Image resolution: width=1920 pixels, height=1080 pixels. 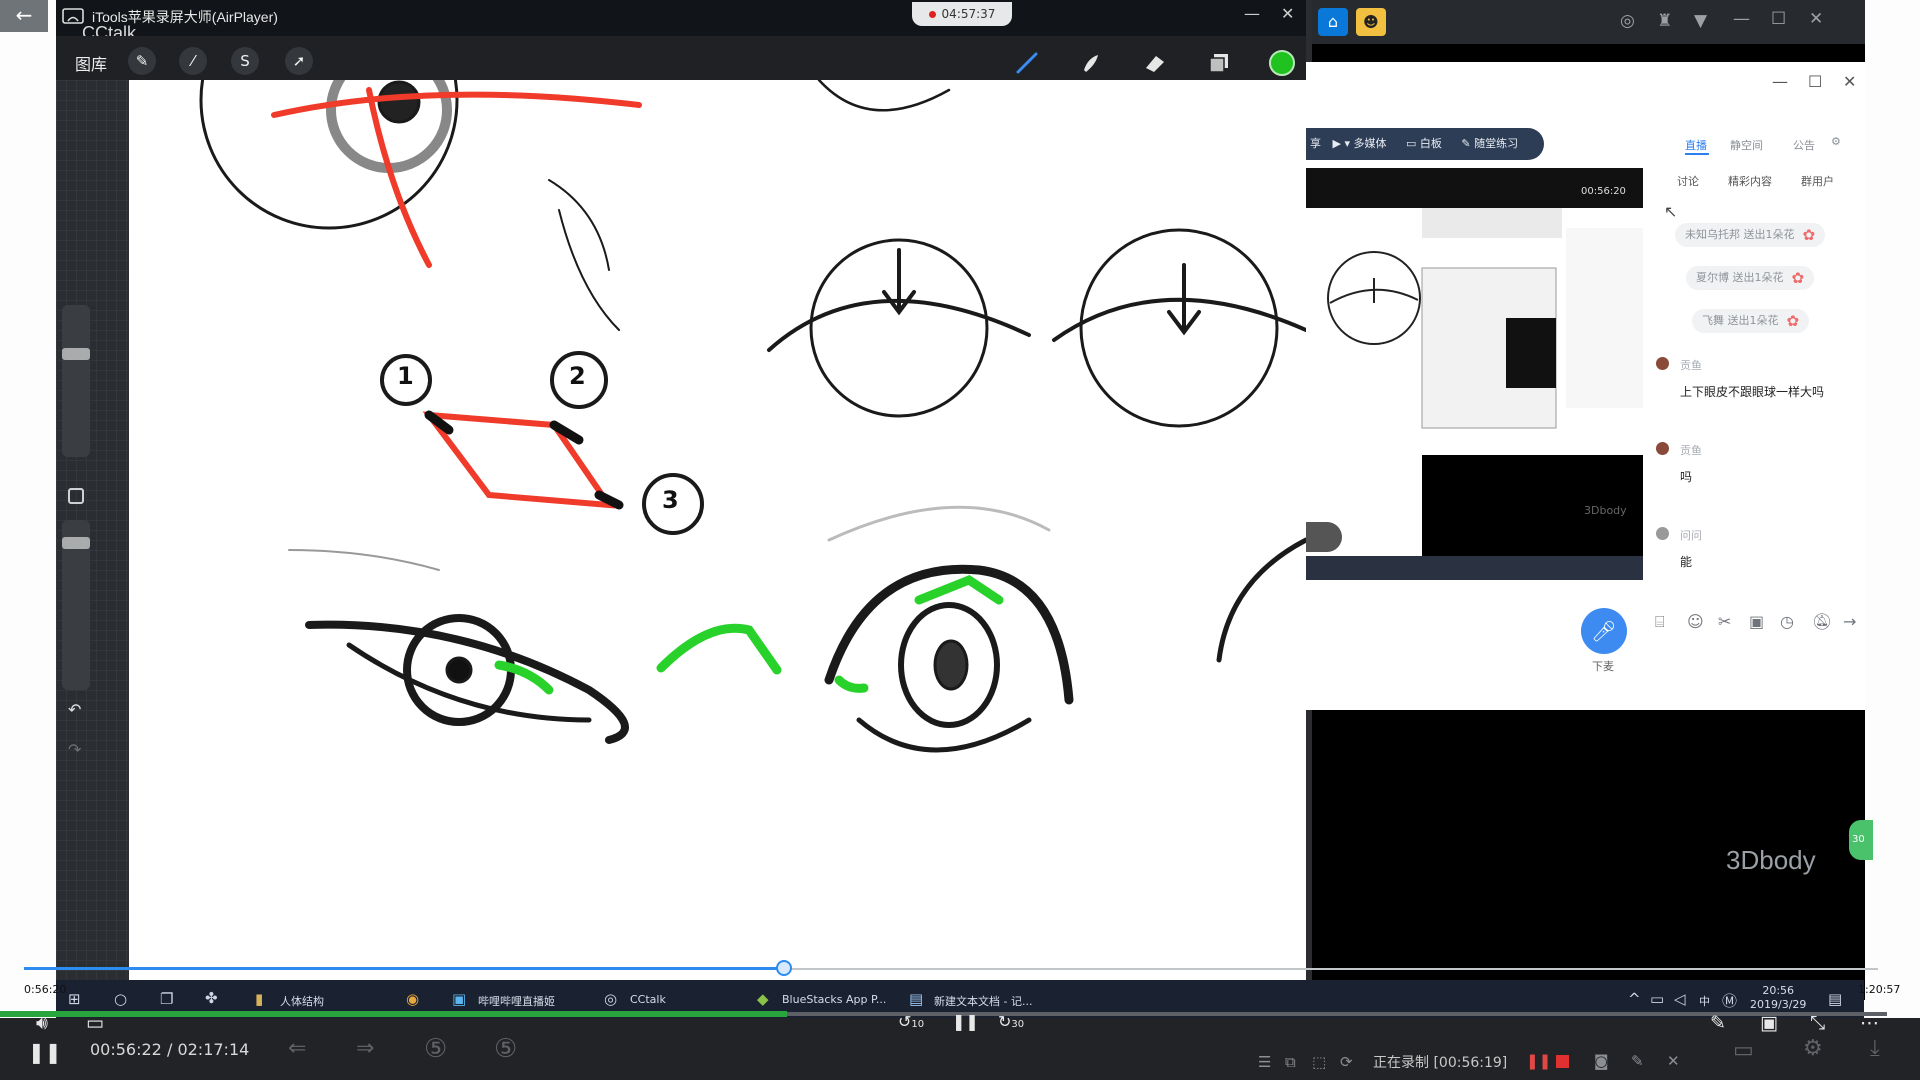 I want to click on magic-wand-icon: ⁄, so click(x=193, y=61).